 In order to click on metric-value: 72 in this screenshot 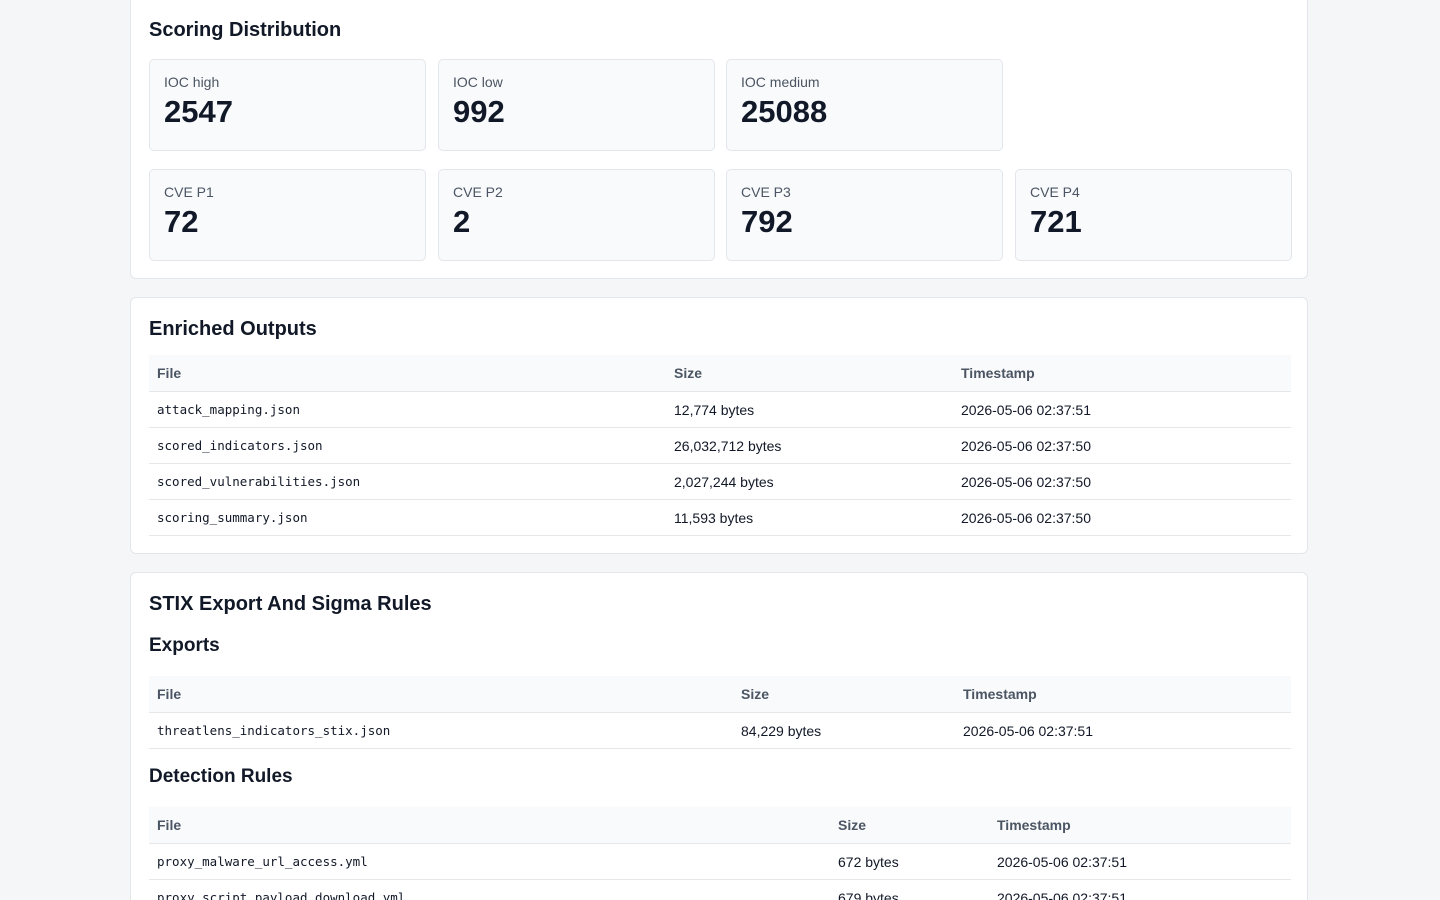, I will do `click(181, 221)`.